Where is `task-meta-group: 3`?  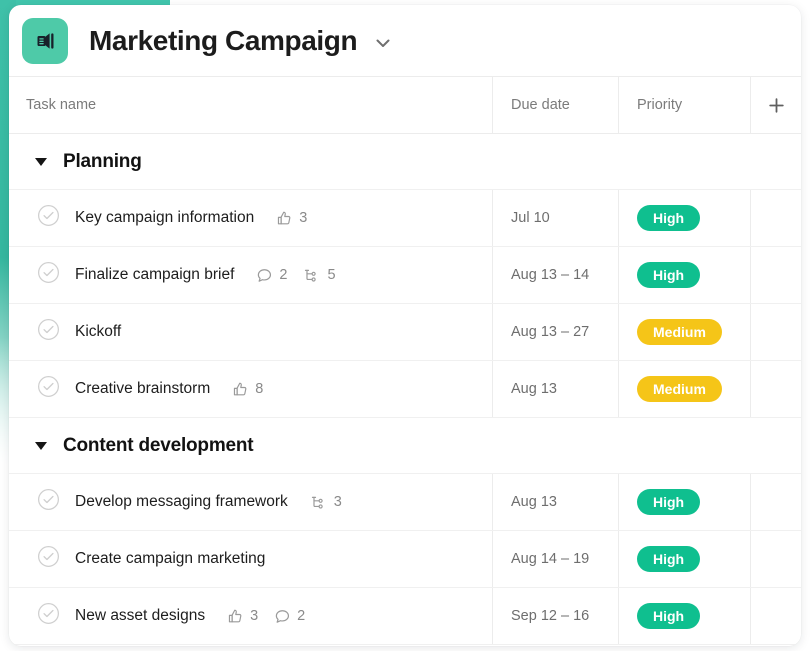 task-meta-group: 3 is located at coordinates (326, 502).